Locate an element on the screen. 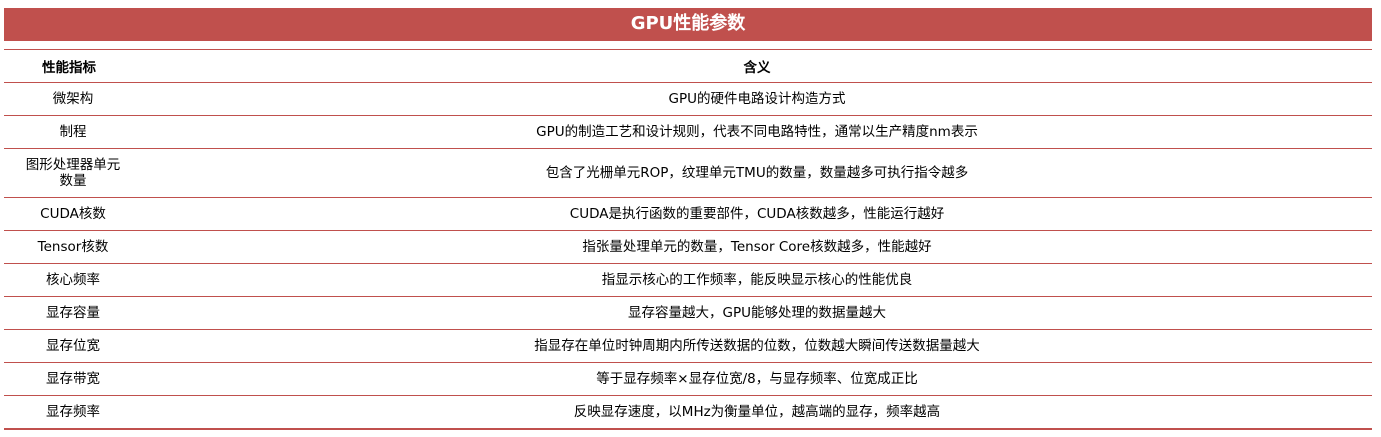 The image size is (1381, 437). meaning-cell: 指显示核心的工作频率，能反映显示核心的性能优良 is located at coordinates (757, 280).